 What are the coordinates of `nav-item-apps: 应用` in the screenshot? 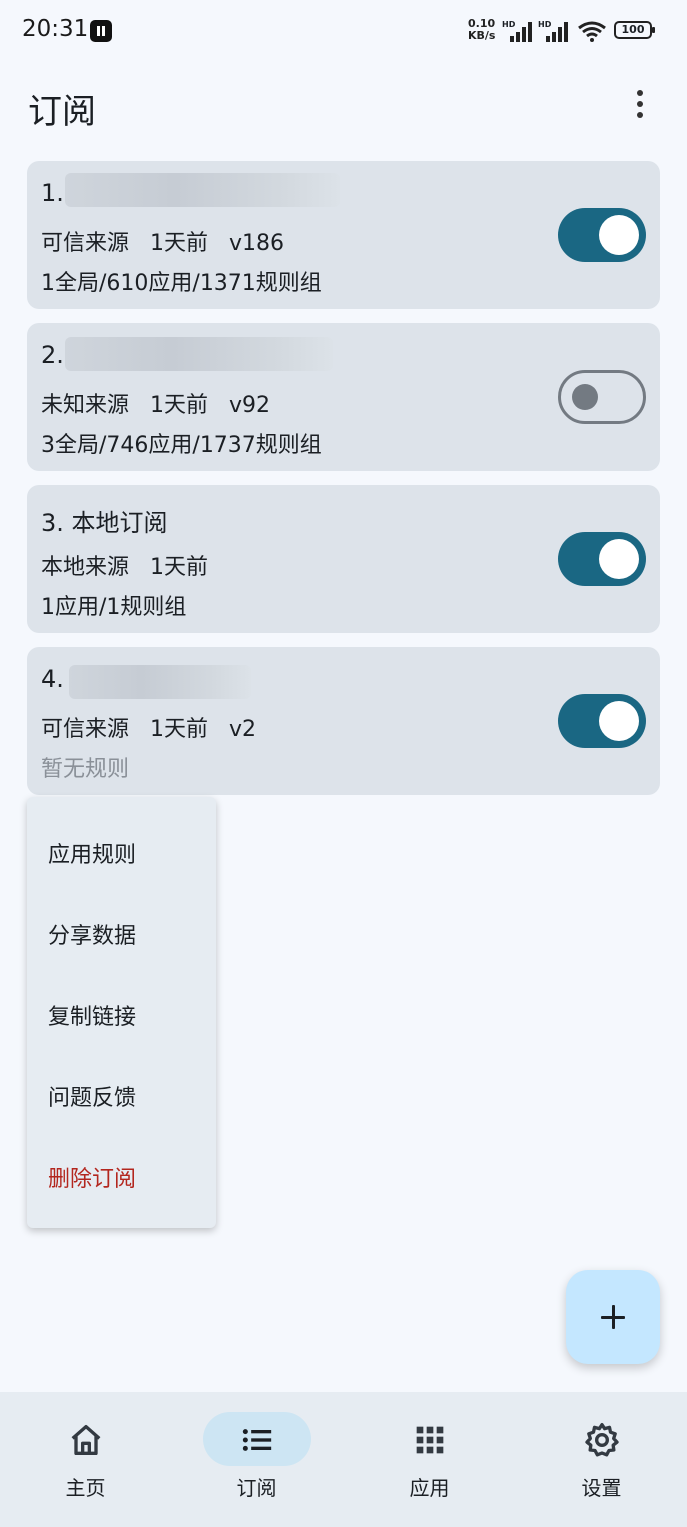 It's located at (429, 1459).